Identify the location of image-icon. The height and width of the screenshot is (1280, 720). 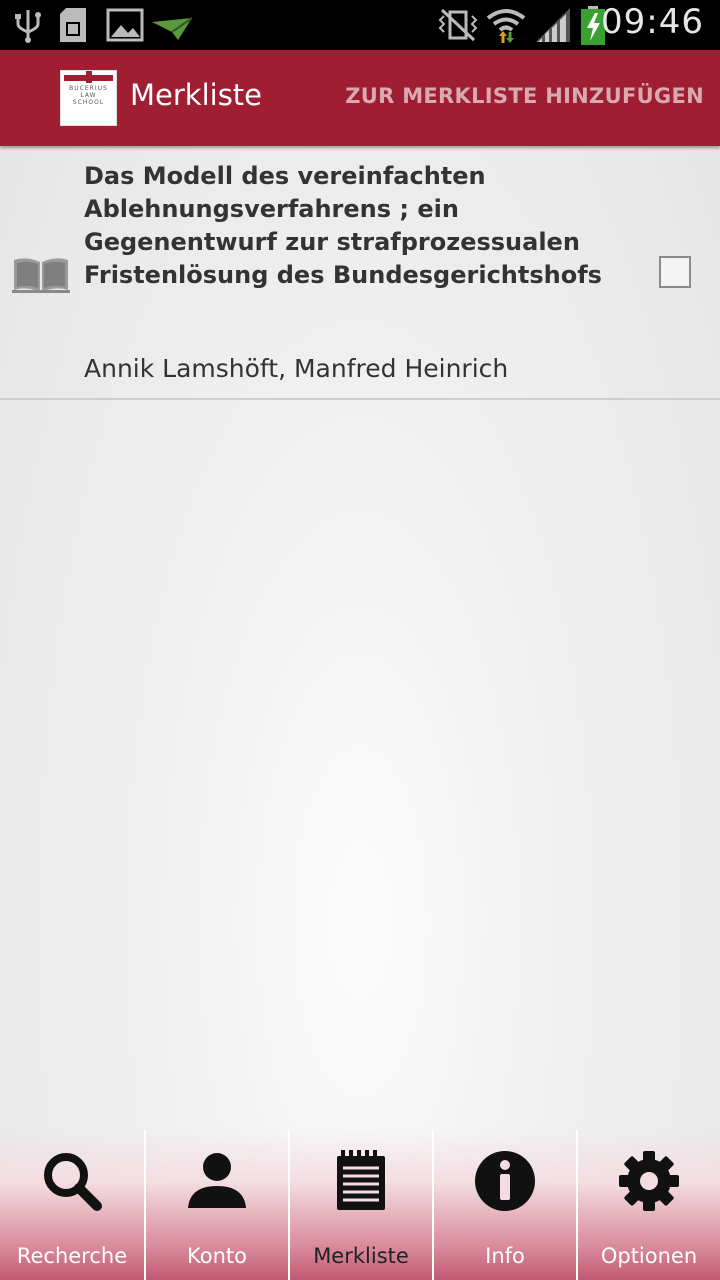
(125, 27).